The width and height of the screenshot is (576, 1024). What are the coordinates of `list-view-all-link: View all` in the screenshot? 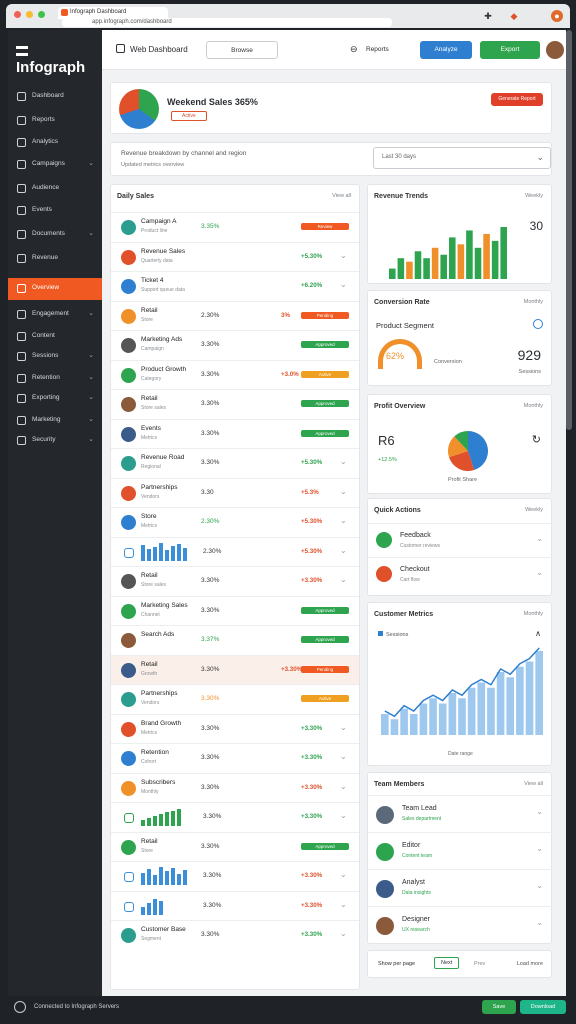 It's located at (341, 196).